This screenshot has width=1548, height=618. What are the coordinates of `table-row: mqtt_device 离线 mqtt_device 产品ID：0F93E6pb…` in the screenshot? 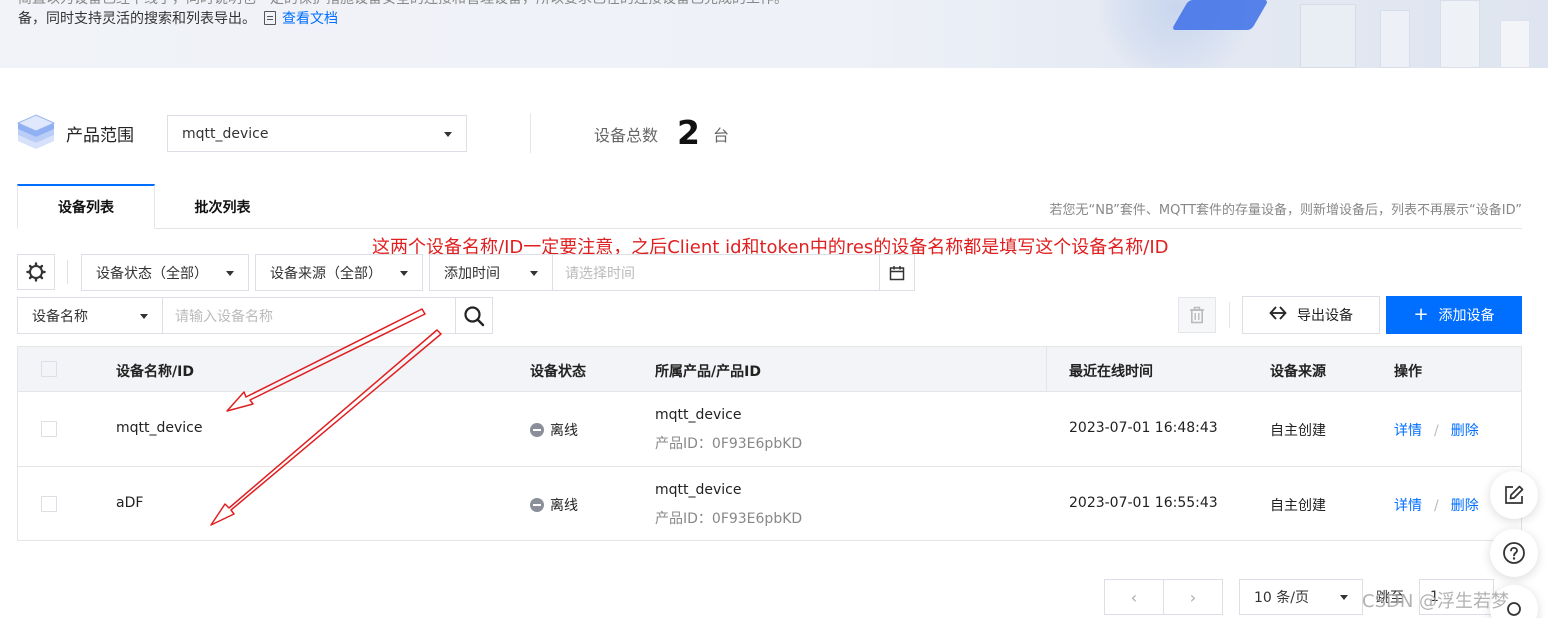 It's located at (769, 429).